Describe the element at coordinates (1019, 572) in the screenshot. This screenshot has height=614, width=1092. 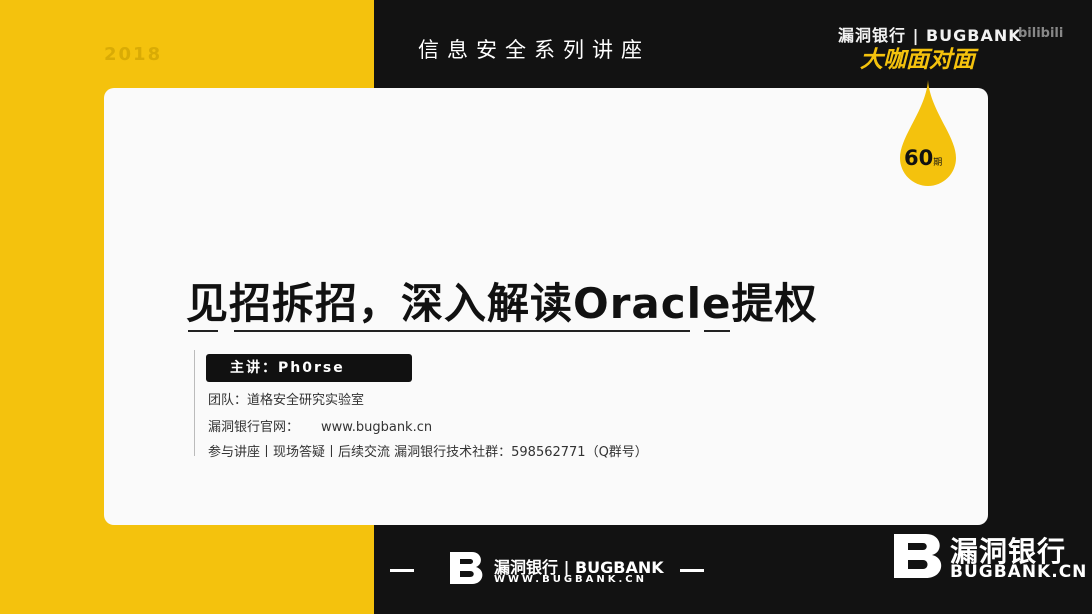
I see `corner-brand-url: BUGBANK.CN` at that location.